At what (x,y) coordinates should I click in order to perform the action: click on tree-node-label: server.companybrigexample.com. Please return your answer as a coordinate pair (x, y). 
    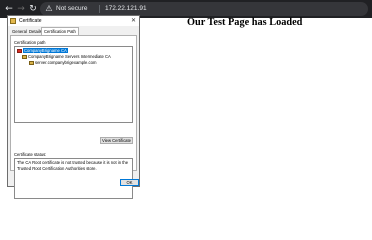
    Looking at the image, I should click on (66, 62).